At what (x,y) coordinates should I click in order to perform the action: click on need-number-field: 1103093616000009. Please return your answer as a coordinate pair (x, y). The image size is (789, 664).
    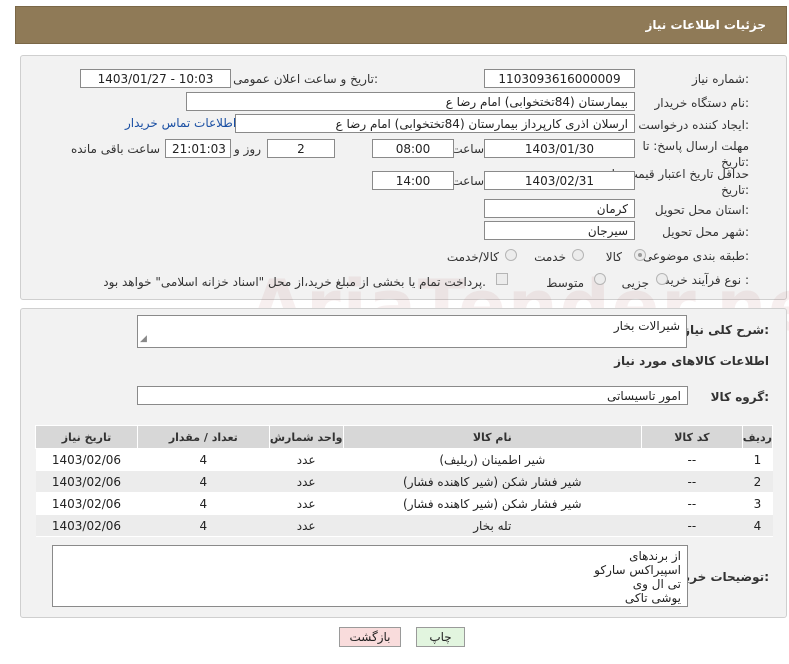
    Looking at the image, I should click on (559, 78).